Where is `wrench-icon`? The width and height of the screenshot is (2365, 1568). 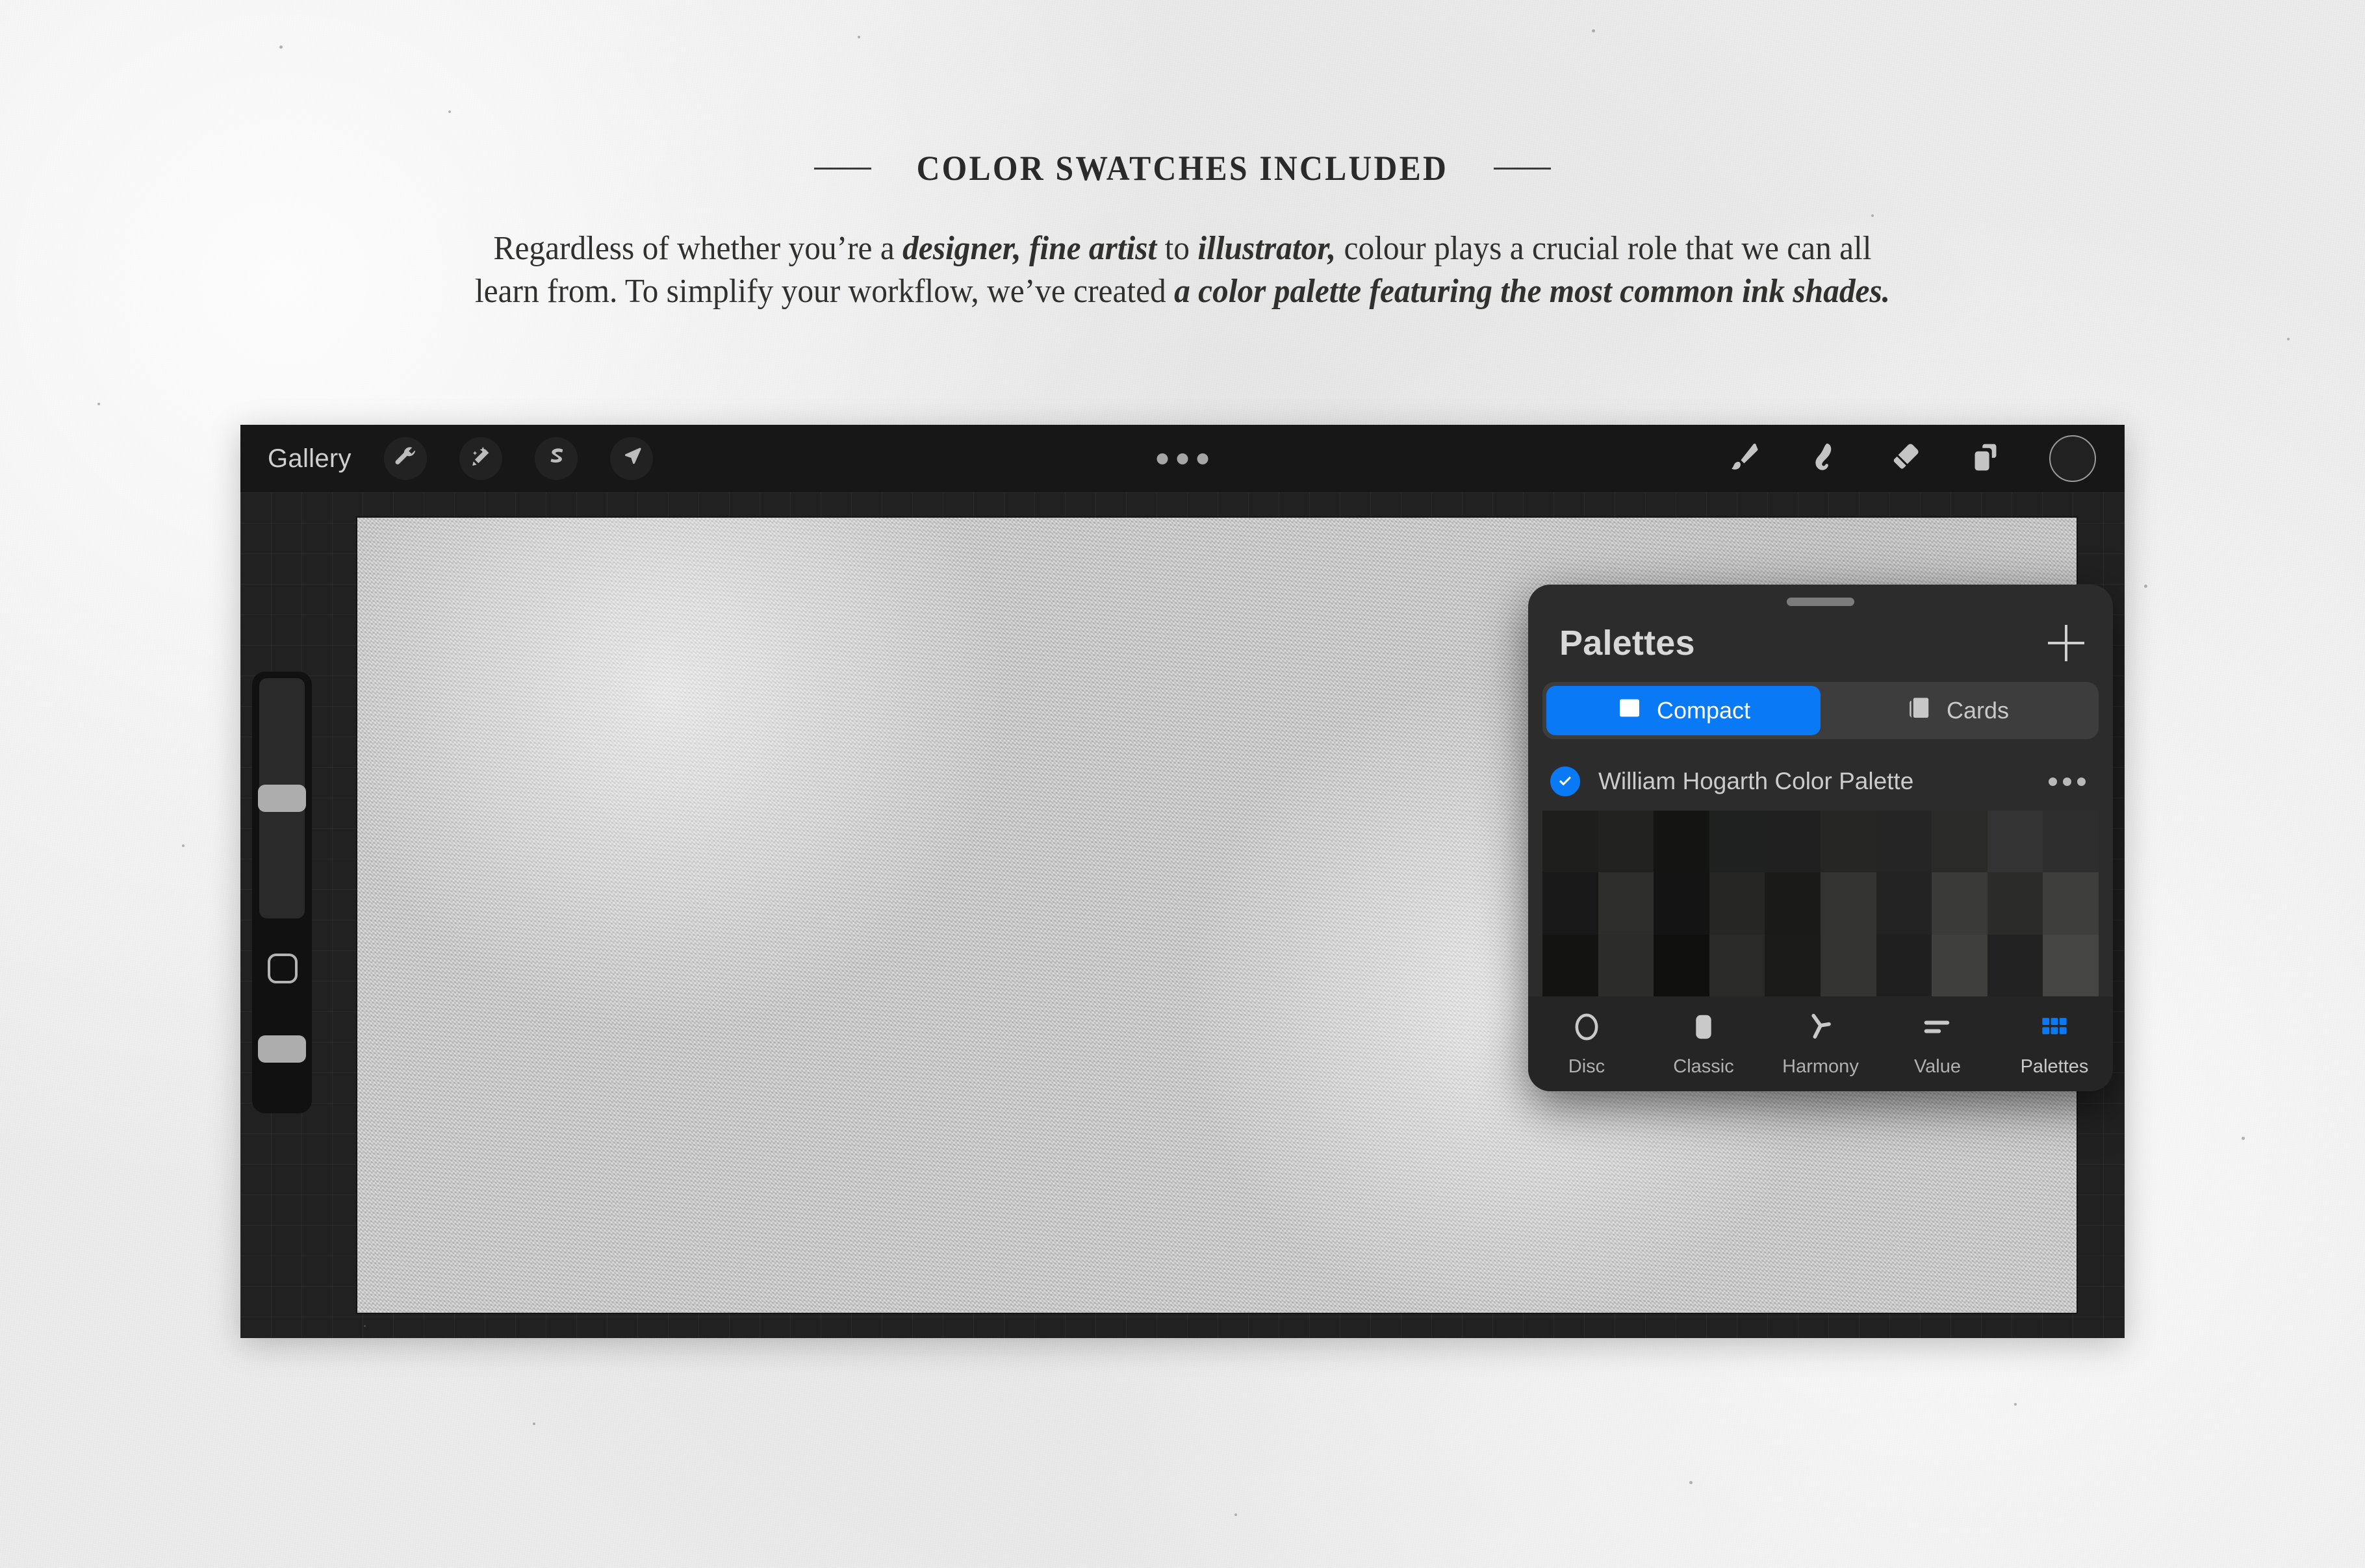
wrench-icon is located at coordinates (405, 459).